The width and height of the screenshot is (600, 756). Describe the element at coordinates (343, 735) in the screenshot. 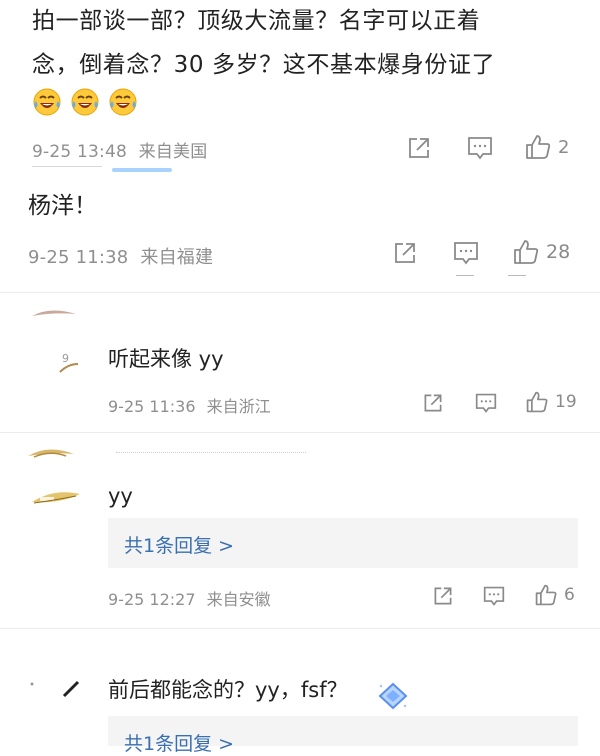

I see `comment-5-reply-box: 共1条回复 >` at that location.